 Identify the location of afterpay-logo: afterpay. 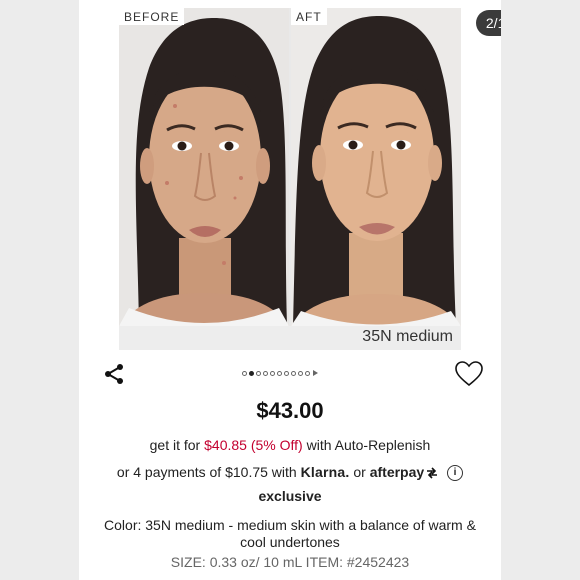
(404, 472).